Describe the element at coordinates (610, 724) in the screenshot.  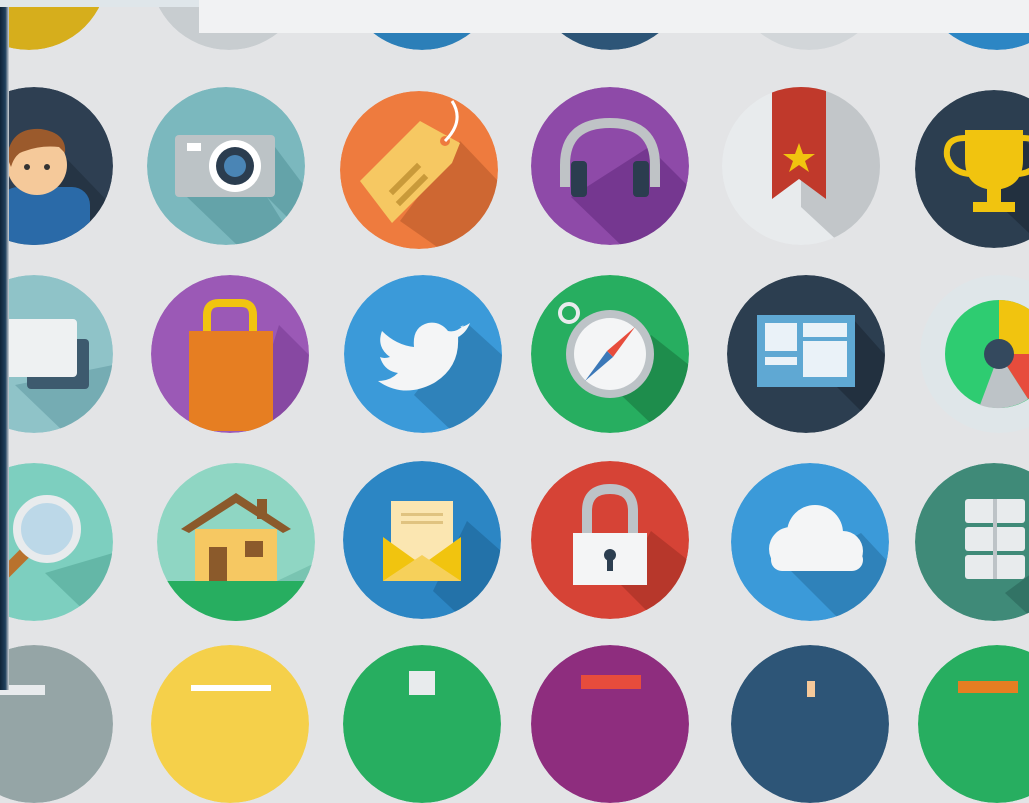
I see `partial-magenta-bottom-icon` at that location.